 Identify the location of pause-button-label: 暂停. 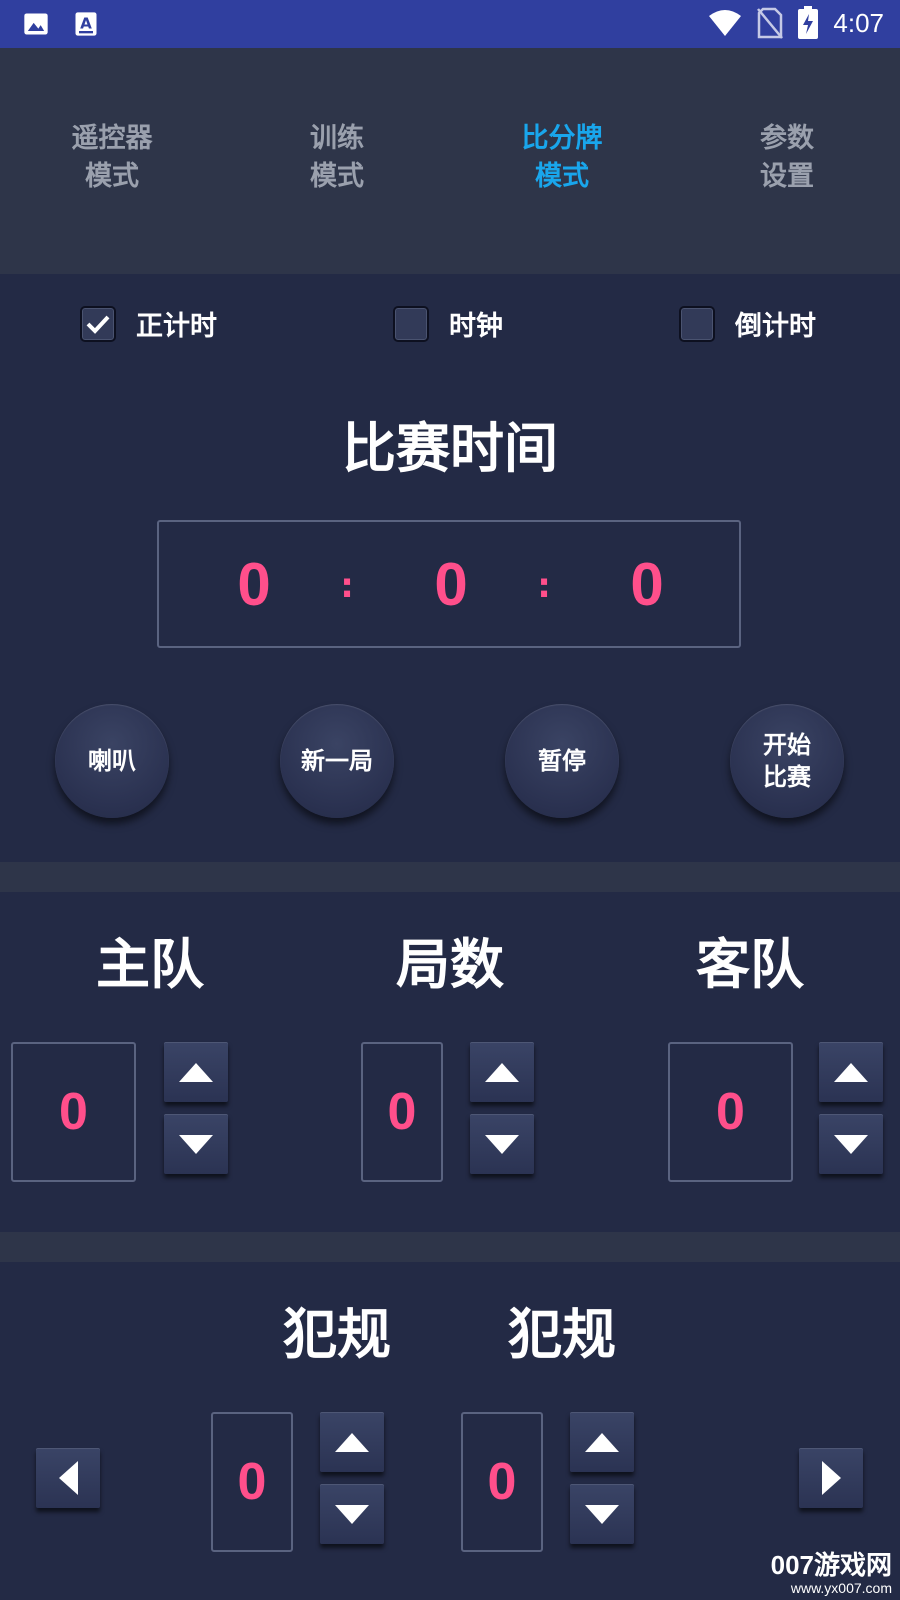
(562, 761).